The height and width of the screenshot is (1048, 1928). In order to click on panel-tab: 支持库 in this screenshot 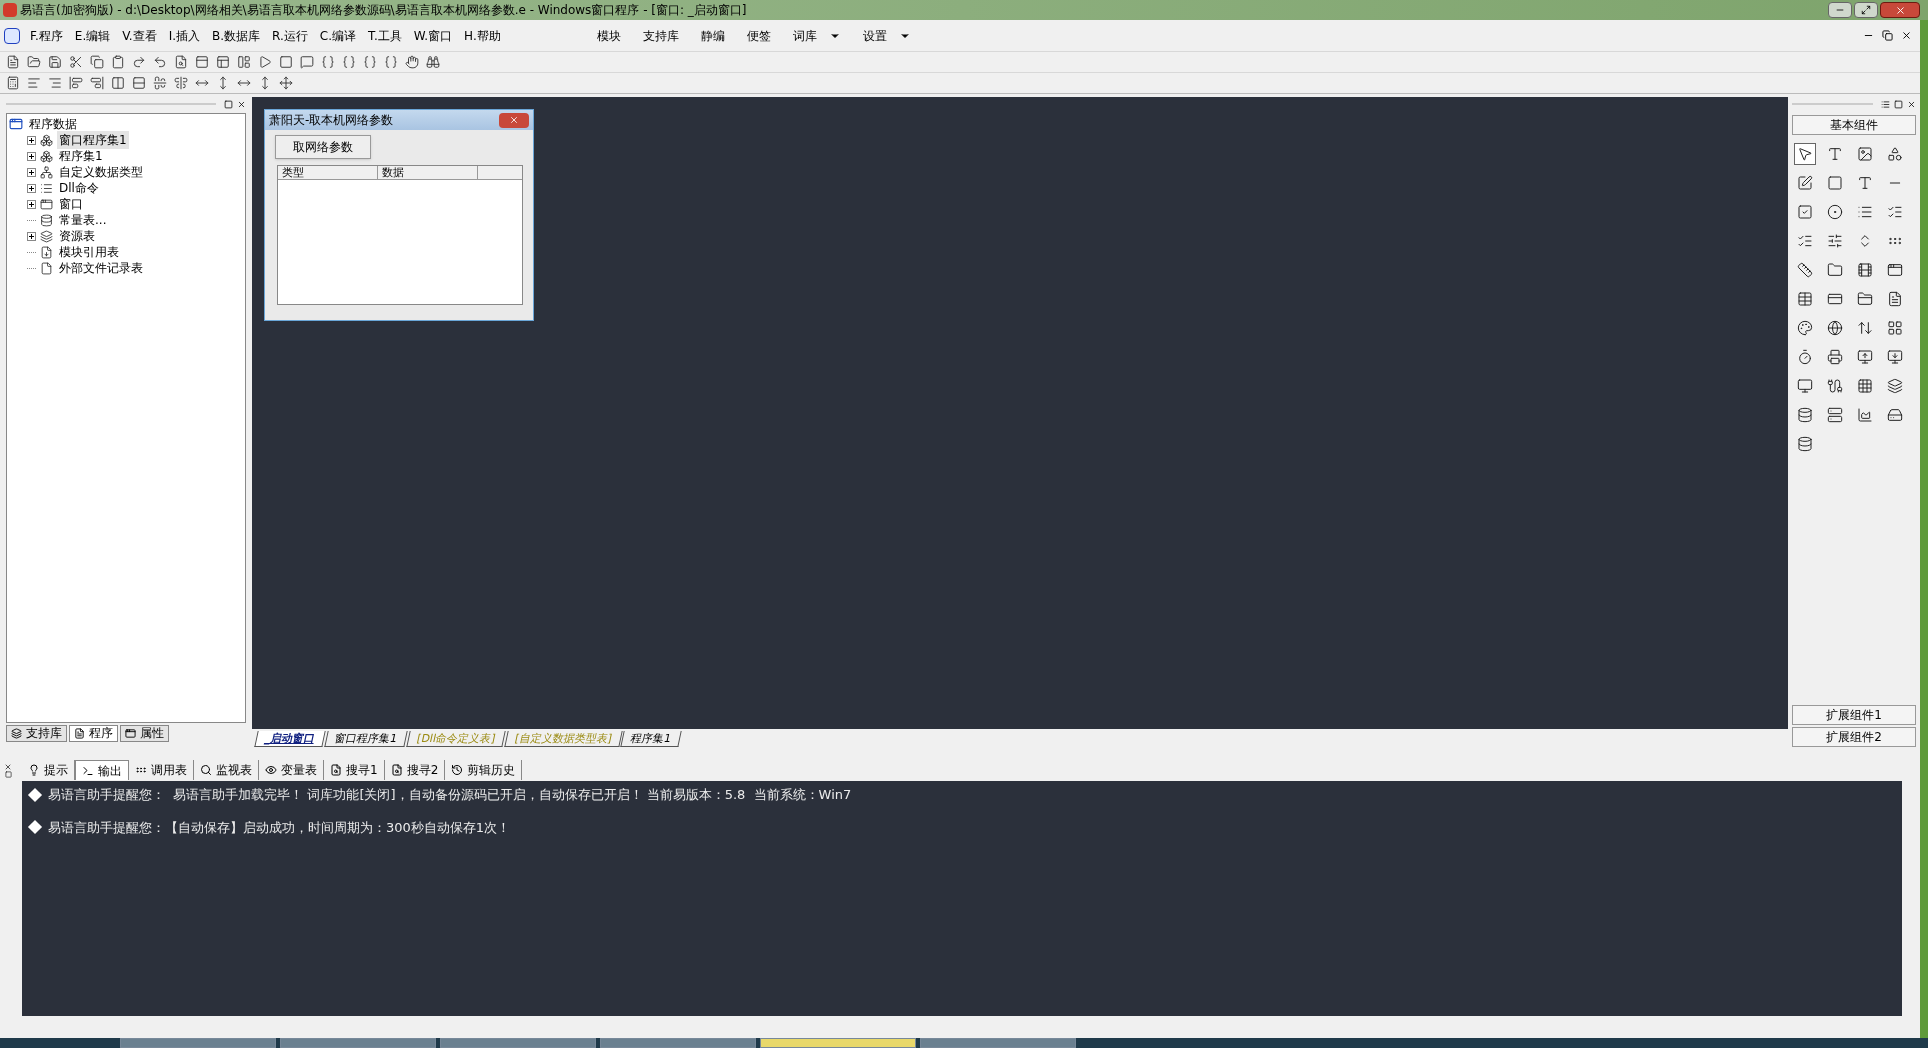, I will do `click(36, 733)`.